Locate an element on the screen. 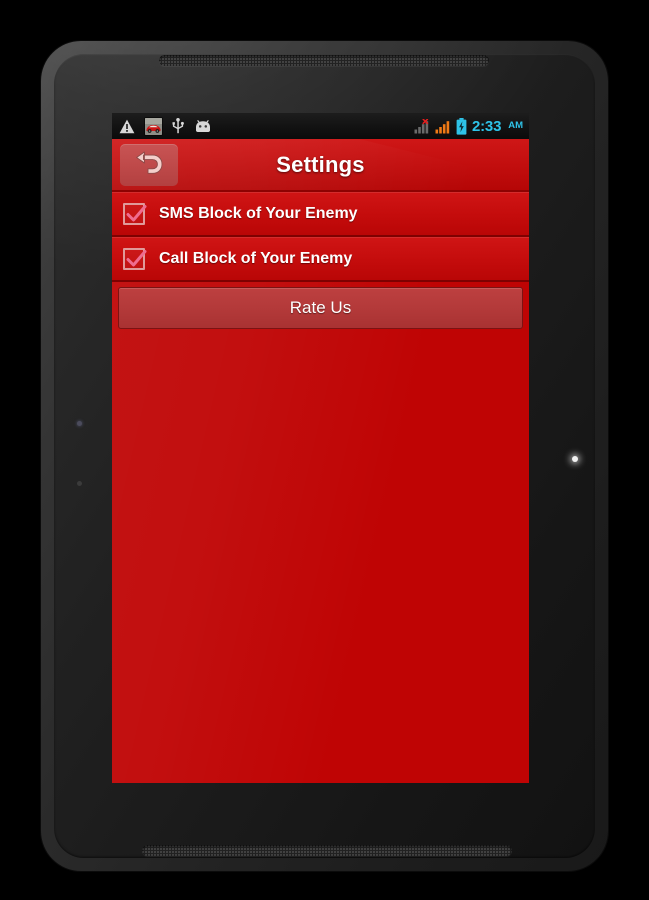 Image resolution: width=649 pixels, height=900 pixels. back-arrow-icon is located at coordinates (149, 162).